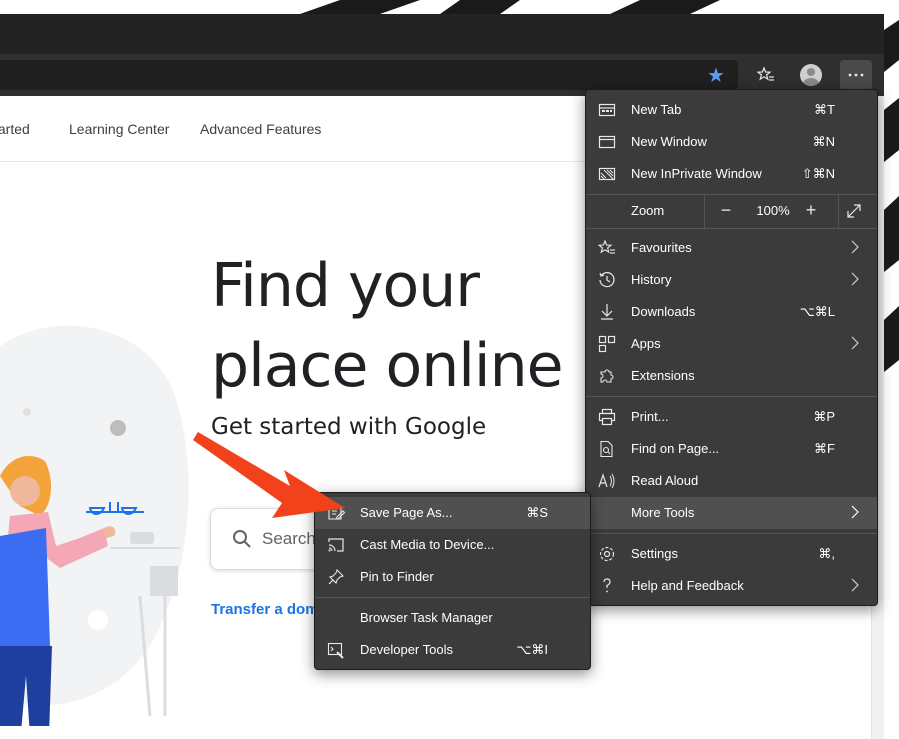 Image resolution: width=899 pixels, height=739 pixels. What do you see at coordinates (696, 173) in the screenshot?
I see `menu-item-label: New InPrivate Window` at bounding box center [696, 173].